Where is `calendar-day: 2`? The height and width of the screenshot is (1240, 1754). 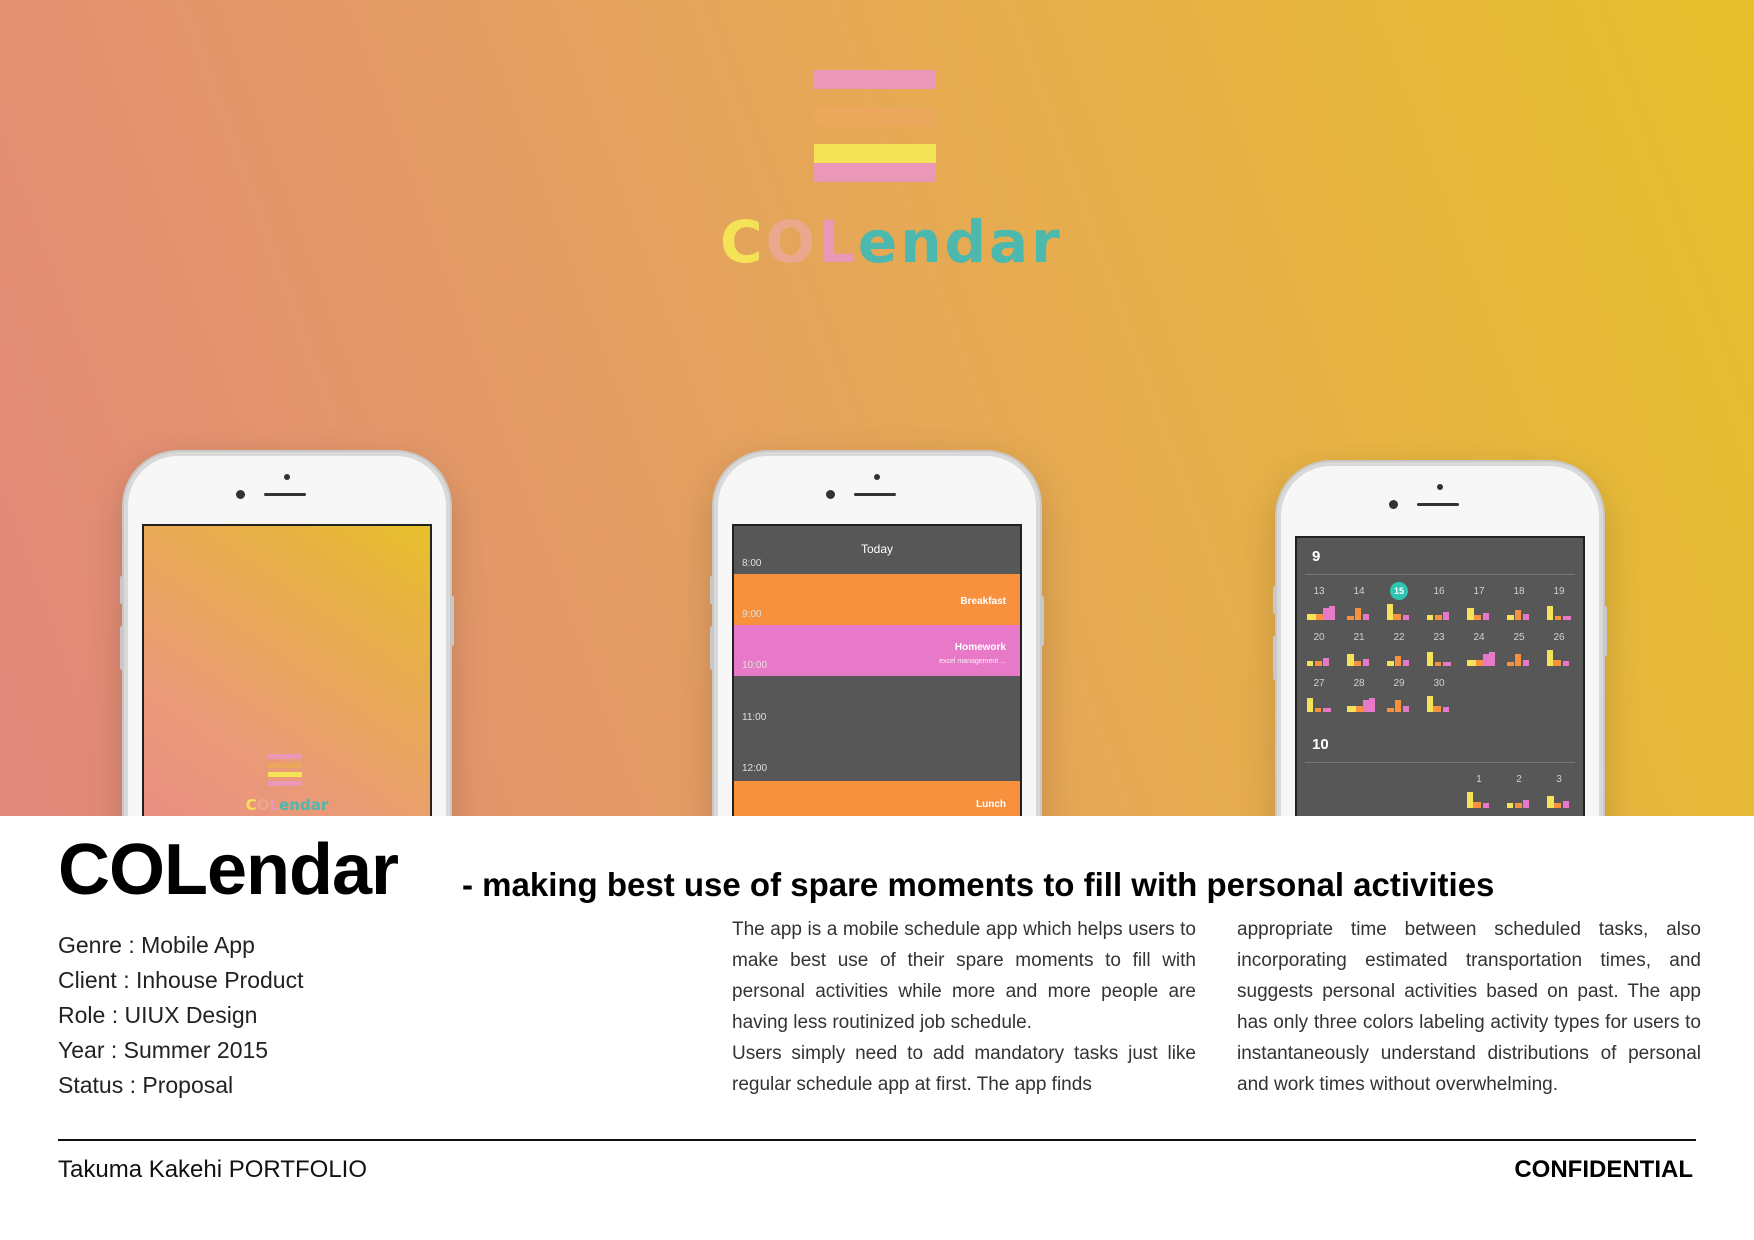
calendar-day: 2 is located at coordinates (1519, 779).